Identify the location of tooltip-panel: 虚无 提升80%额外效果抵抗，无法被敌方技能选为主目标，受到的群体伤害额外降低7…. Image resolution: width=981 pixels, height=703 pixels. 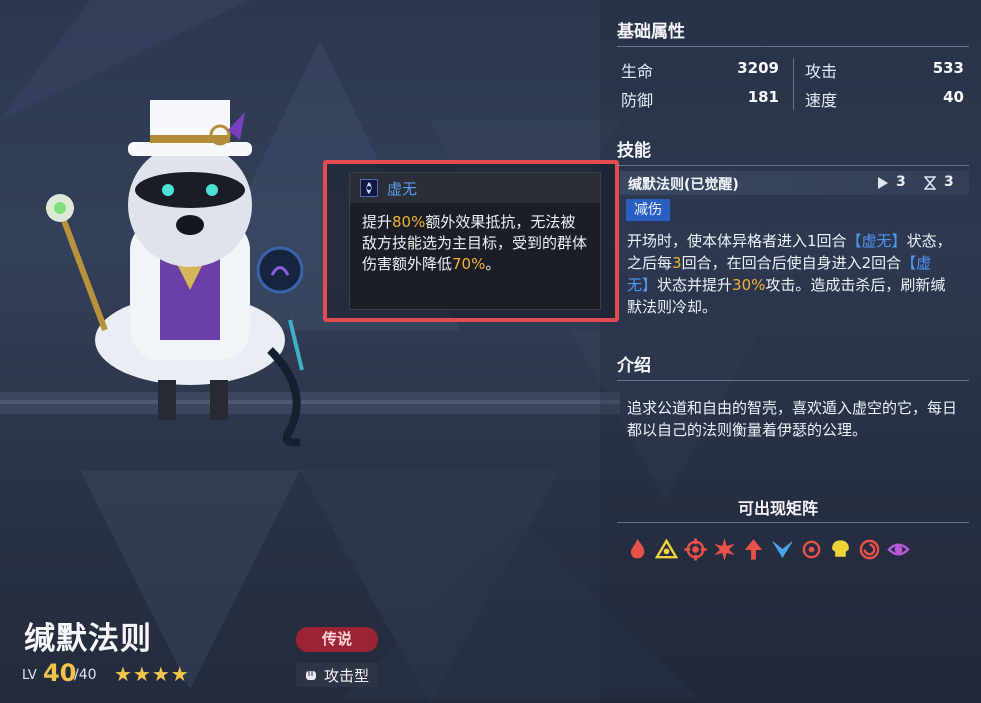
(475, 241).